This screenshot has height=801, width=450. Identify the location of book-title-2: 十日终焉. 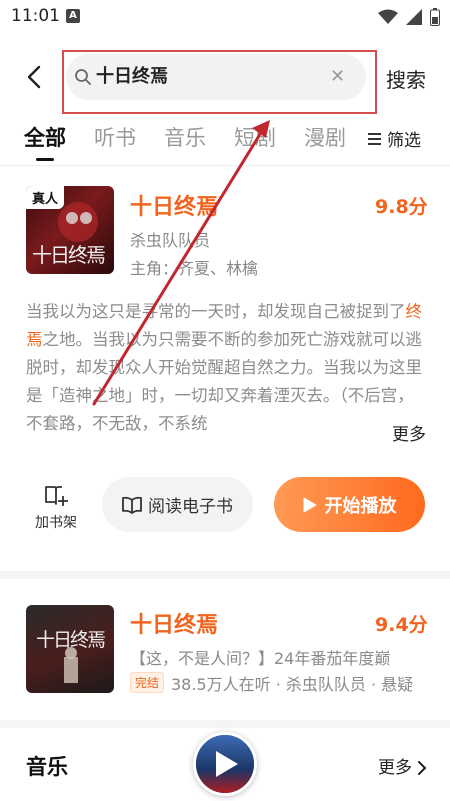
(174, 623).